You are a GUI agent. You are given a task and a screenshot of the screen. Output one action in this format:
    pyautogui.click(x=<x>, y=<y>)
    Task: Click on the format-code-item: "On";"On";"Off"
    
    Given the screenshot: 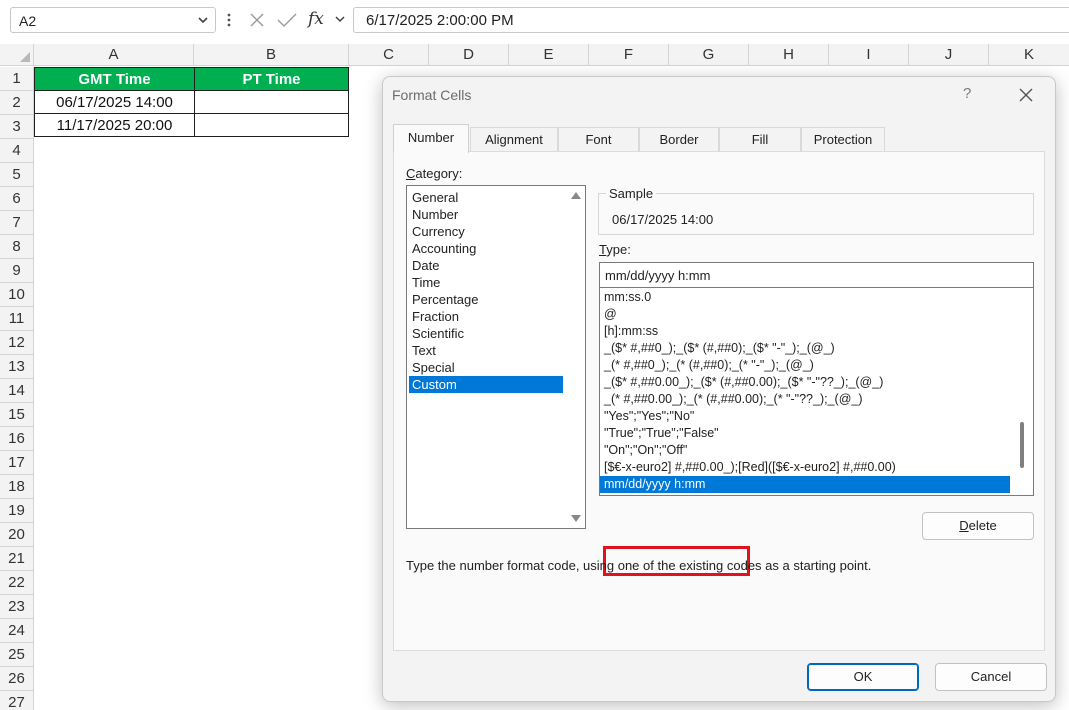 What is the action you would take?
    pyautogui.click(x=805, y=450)
    